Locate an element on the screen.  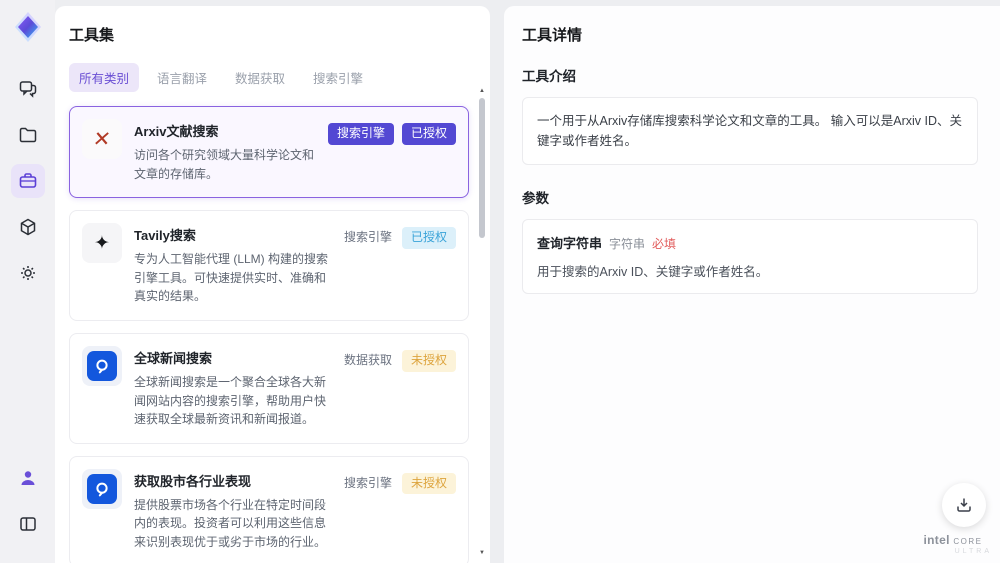
sidebar-item-models is located at coordinates (28, 227).